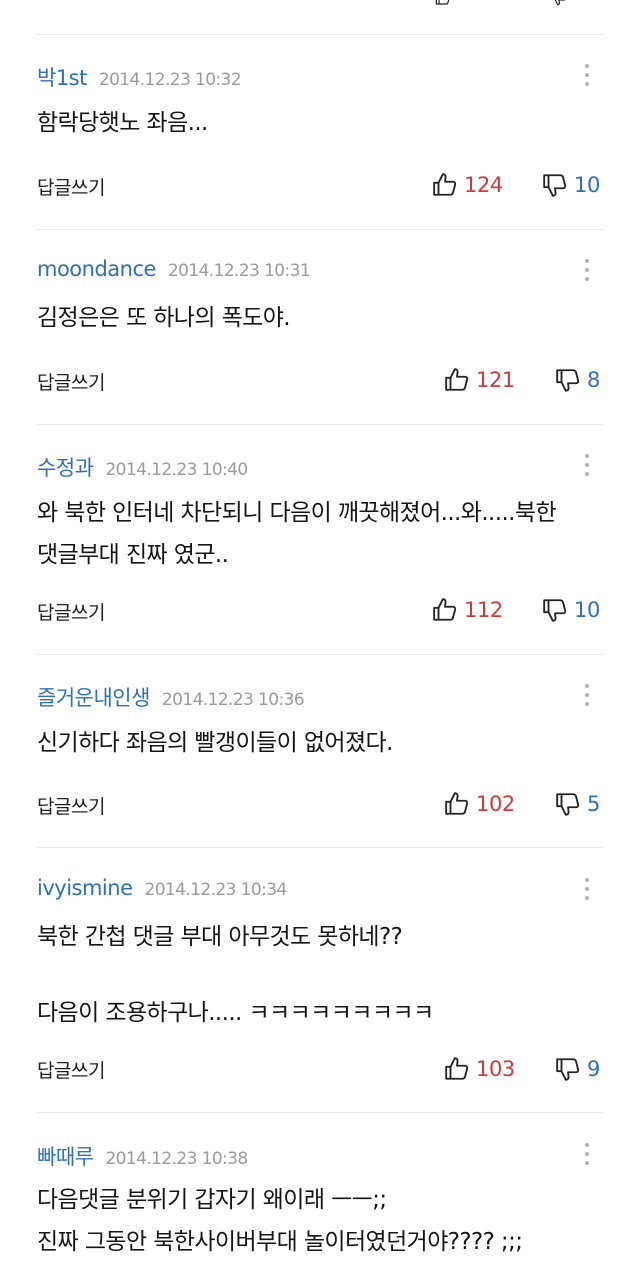  I want to click on like-button: 121, so click(479, 380).